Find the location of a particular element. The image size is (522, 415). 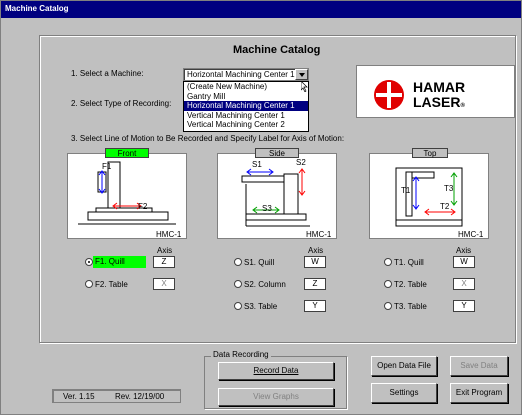

radio-t2-table is located at coordinates (388, 284).